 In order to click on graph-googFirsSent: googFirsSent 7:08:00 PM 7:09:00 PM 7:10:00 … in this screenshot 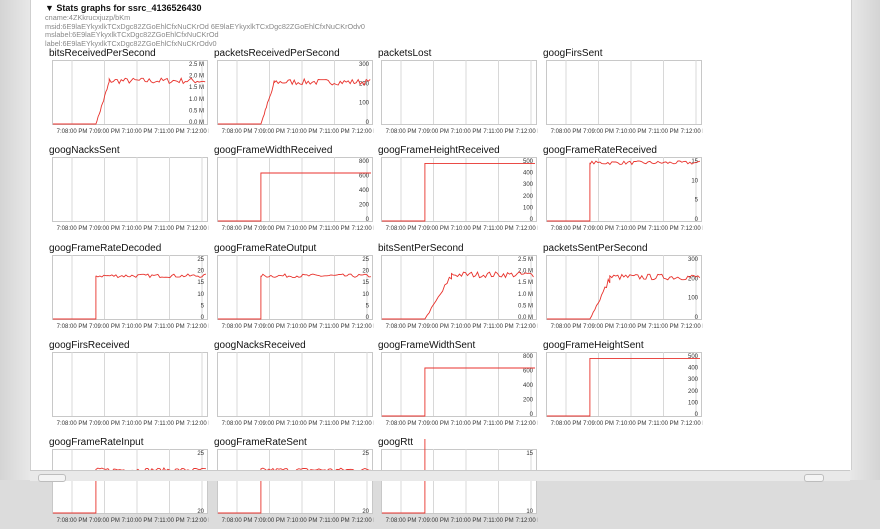, I will do `click(623, 94)`.